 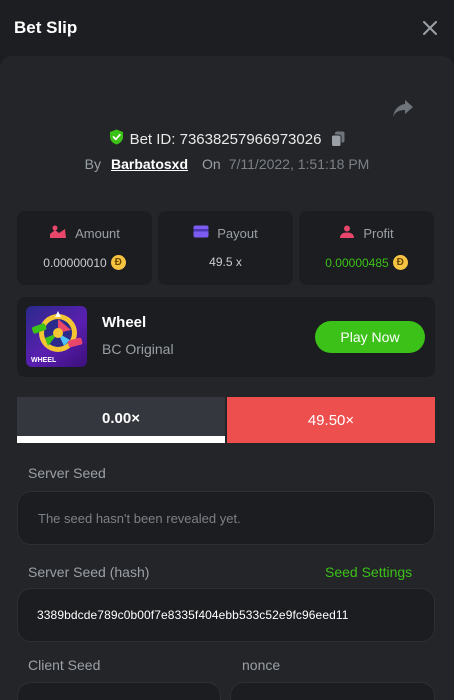 What do you see at coordinates (211, 164) in the screenshot?
I see `on-label: On` at bounding box center [211, 164].